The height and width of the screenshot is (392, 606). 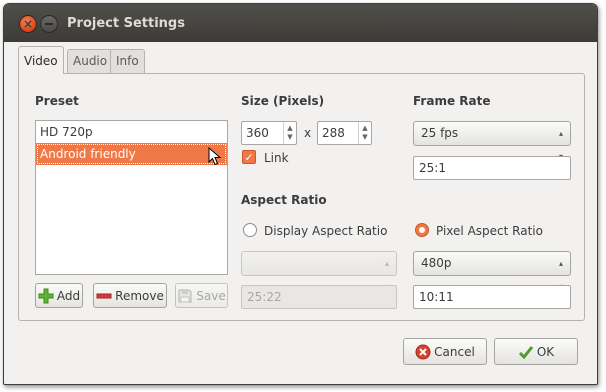 What do you see at coordinates (526, 352) in the screenshot?
I see `checkmark-icon` at bounding box center [526, 352].